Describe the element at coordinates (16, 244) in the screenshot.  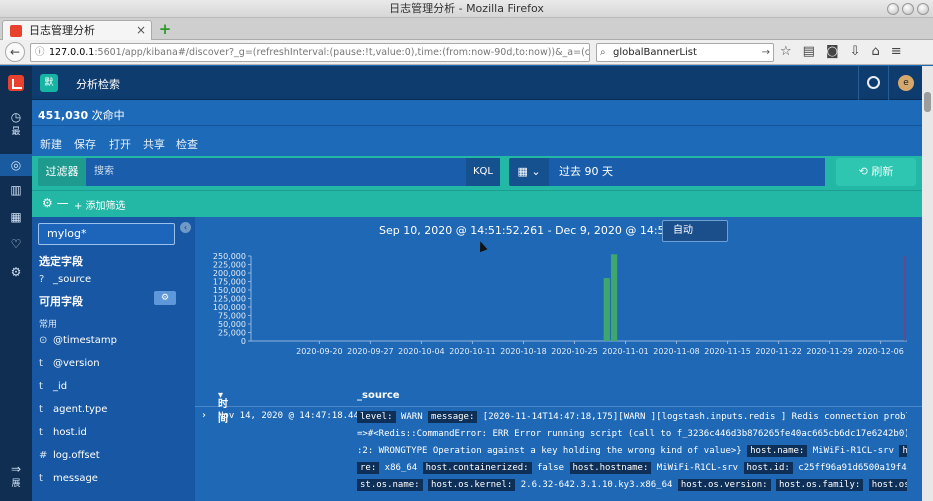
I see `nav-monitoring: ♡` at that location.